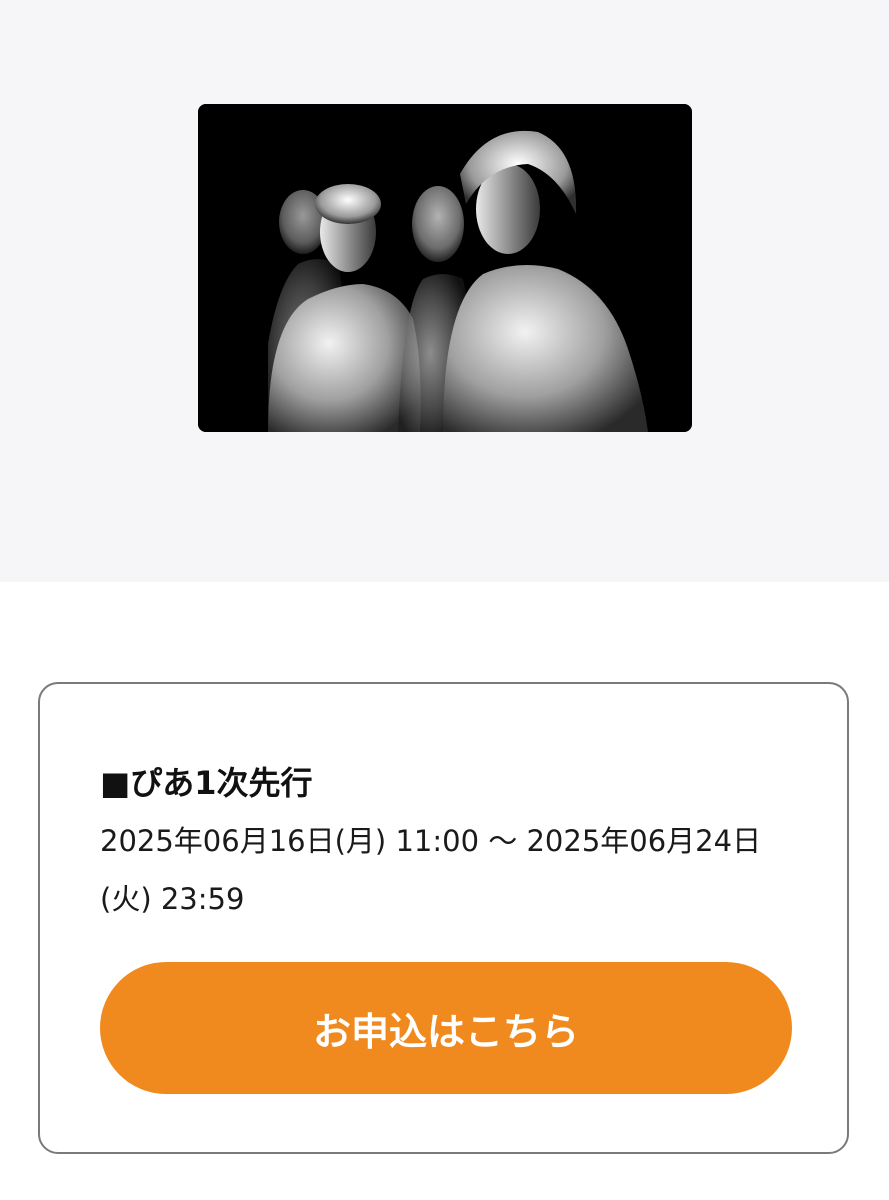 The width and height of the screenshot is (889, 1200). I want to click on apply-button: お申込はこちら, so click(446, 1028).